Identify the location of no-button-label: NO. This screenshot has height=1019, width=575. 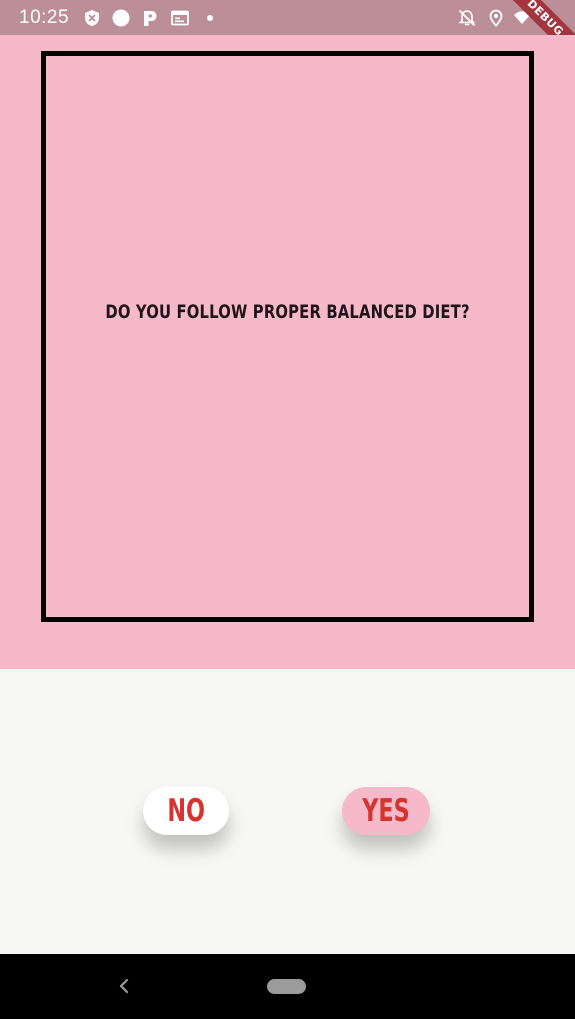
(186, 811).